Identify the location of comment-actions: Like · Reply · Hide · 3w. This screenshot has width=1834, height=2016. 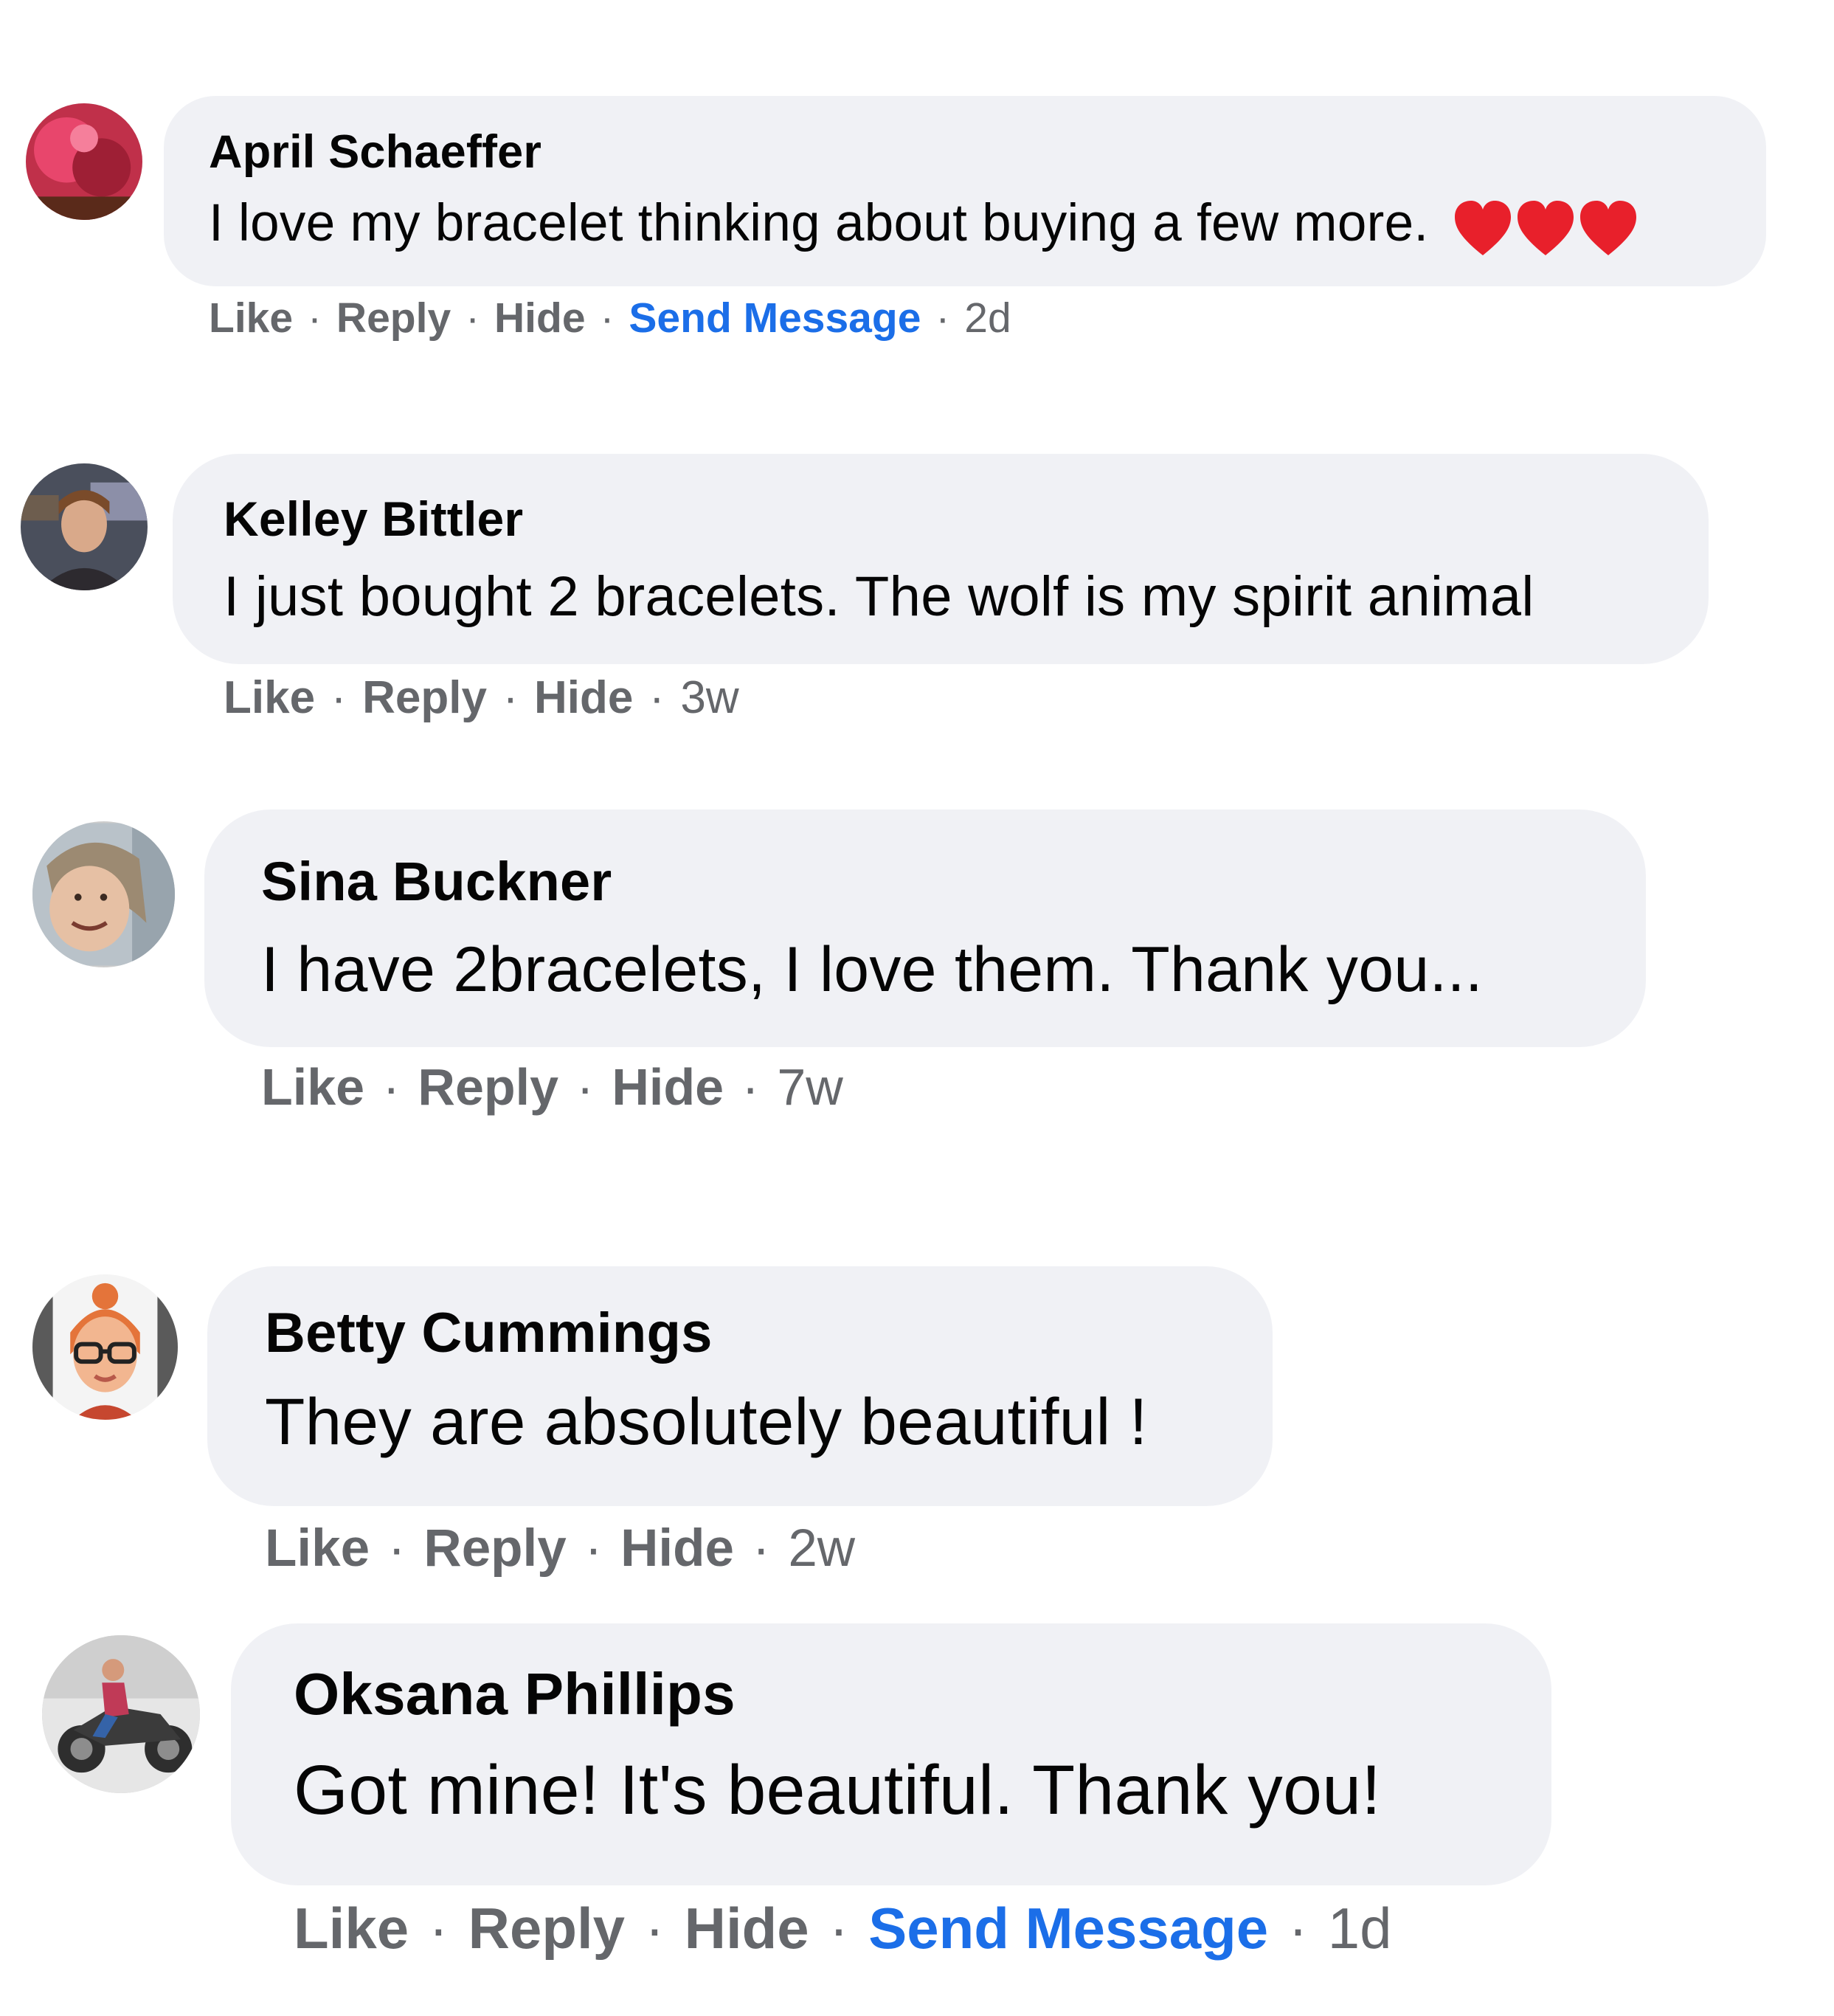
(482, 698).